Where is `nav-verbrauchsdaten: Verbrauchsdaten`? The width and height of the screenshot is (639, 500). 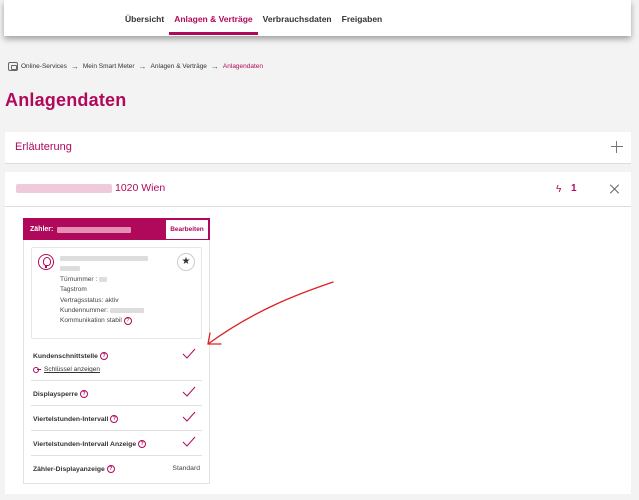 nav-verbrauchsdaten: Verbrauchsdaten is located at coordinates (297, 24).